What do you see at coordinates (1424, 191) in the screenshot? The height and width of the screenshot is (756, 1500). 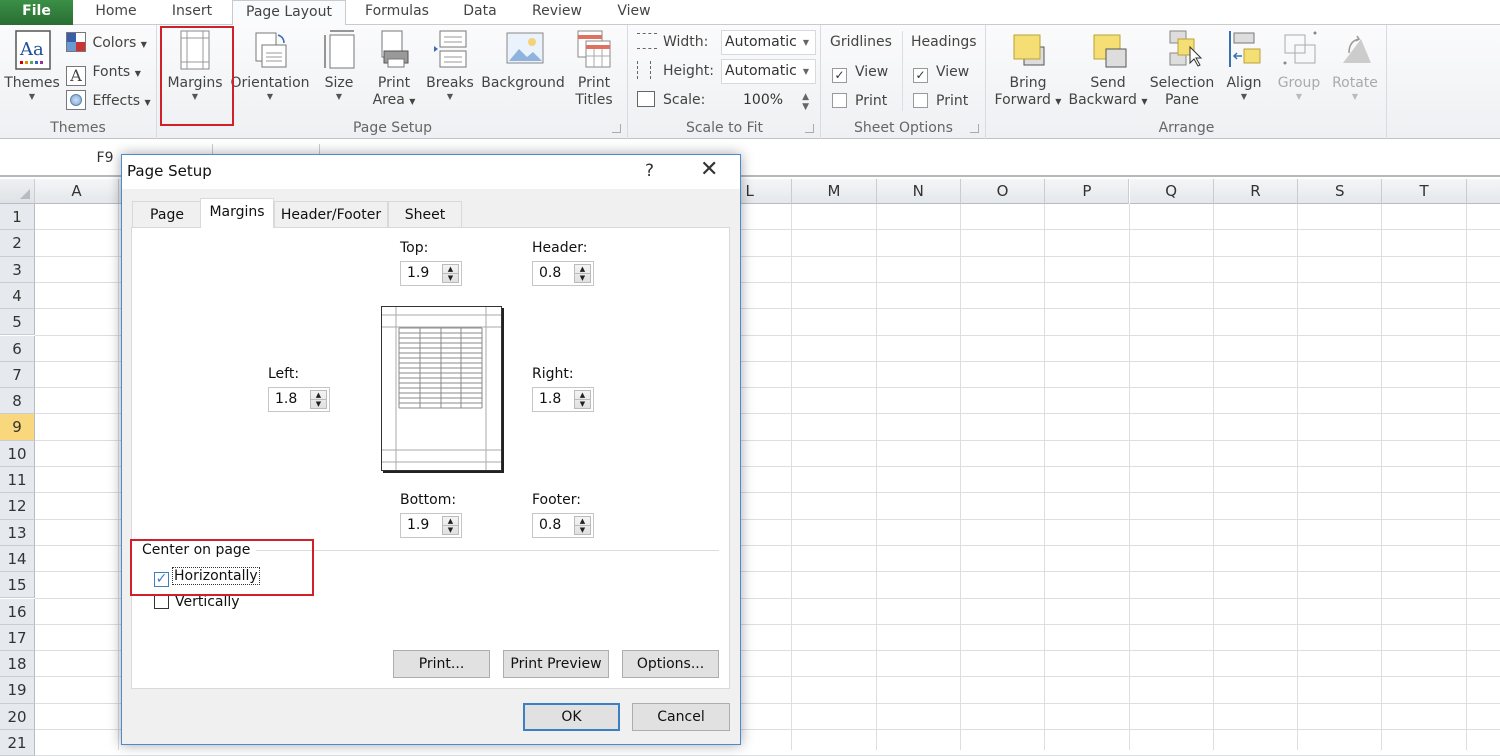 I see `column-header-t: T` at bounding box center [1424, 191].